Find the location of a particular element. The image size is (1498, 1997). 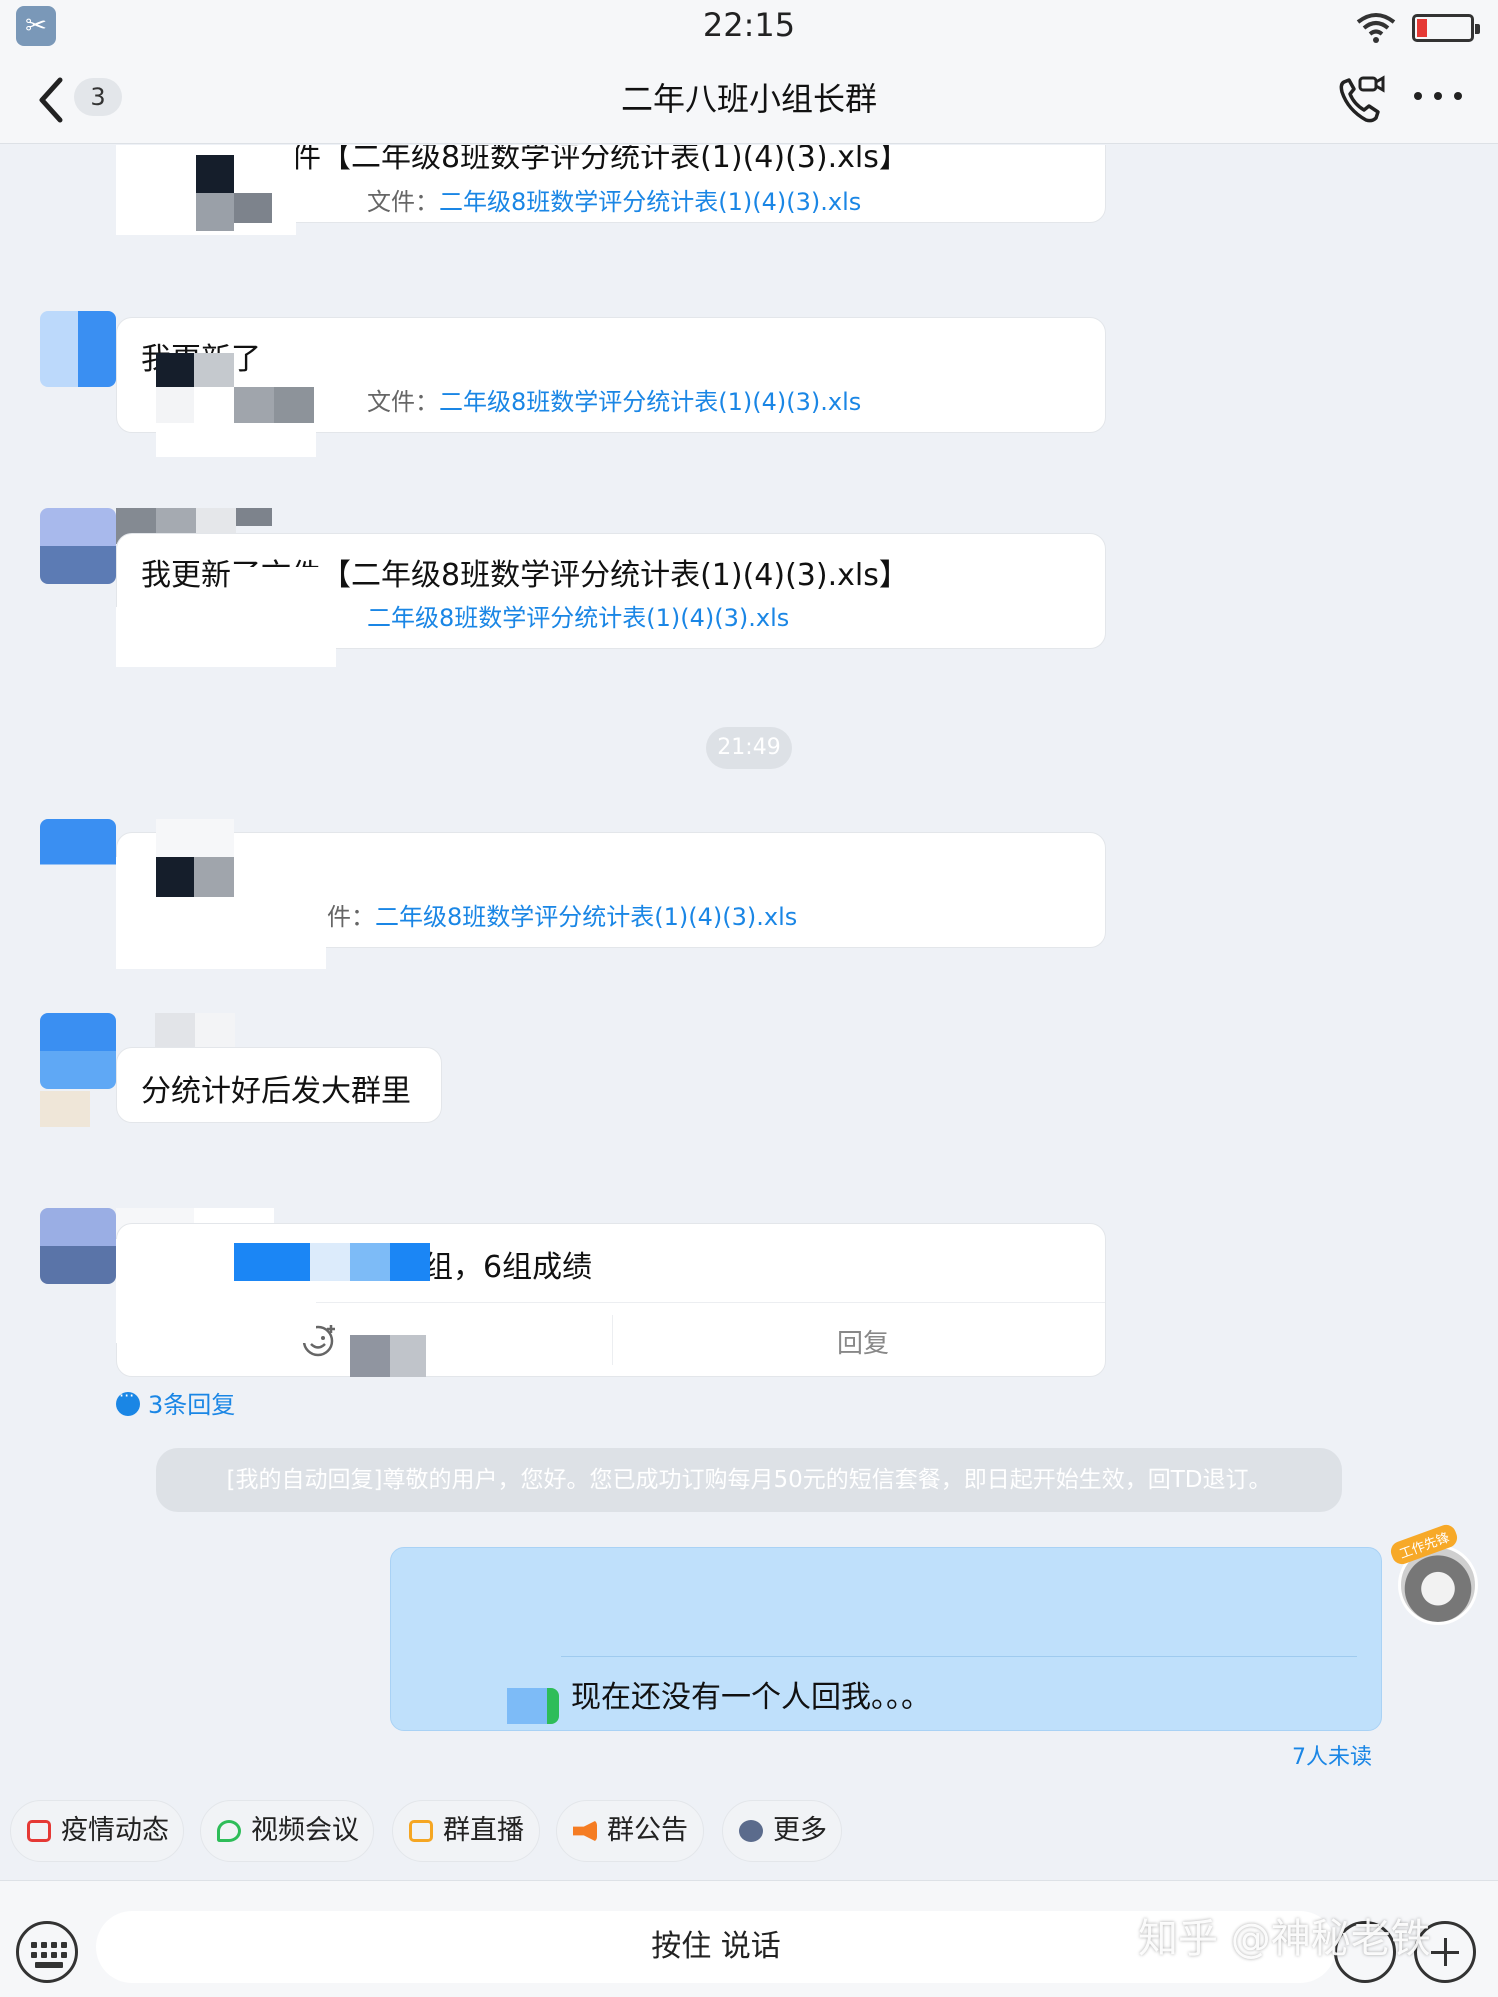

file-attachment: 件：二年级8班数学评分统计表(1)(4)(3).xls is located at coordinates (562, 914).